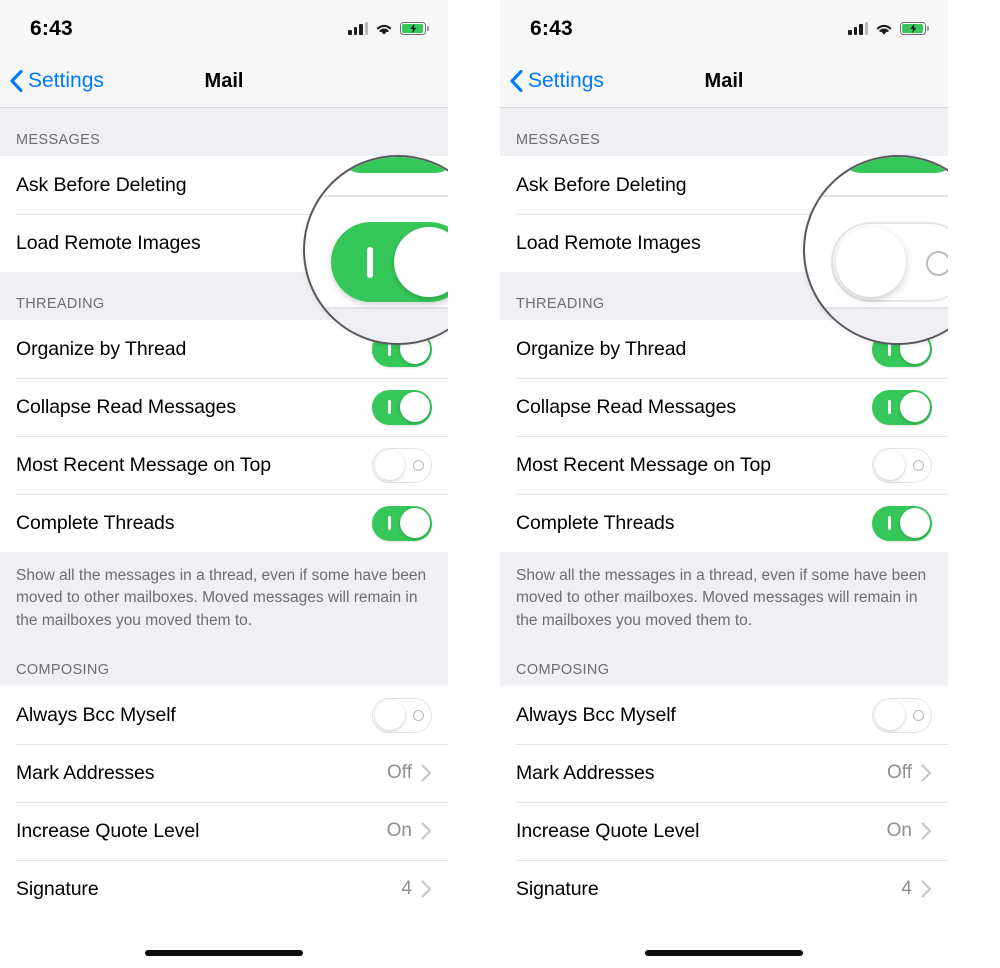 The height and width of the screenshot is (968, 1000). What do you see at coordinates (889, 262) in the screenshot?
I see `magnified-toggle-load-remote-images-off` at bounding box center [889, 262].